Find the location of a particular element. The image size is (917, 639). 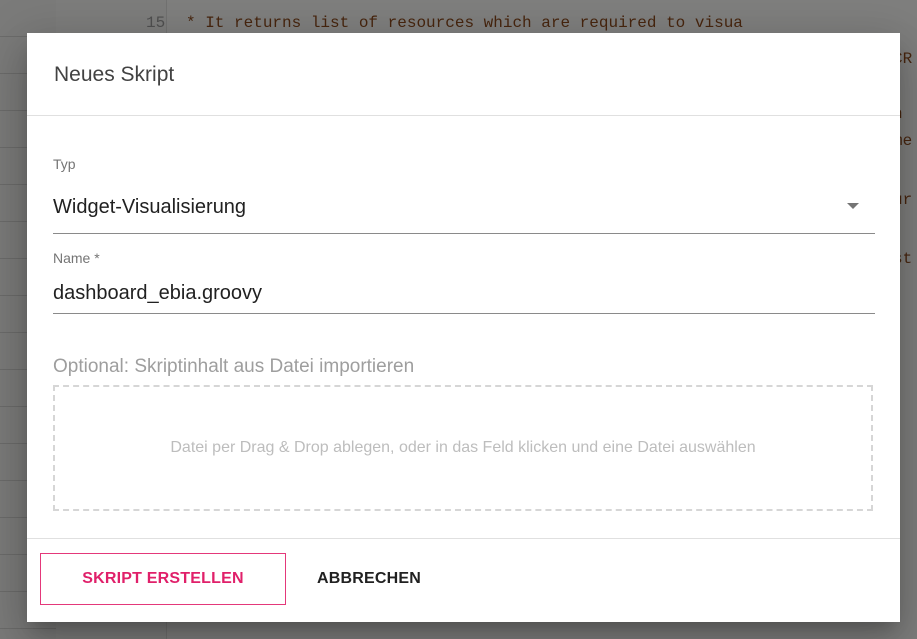

type-underline is located at coordinates (464, 233).